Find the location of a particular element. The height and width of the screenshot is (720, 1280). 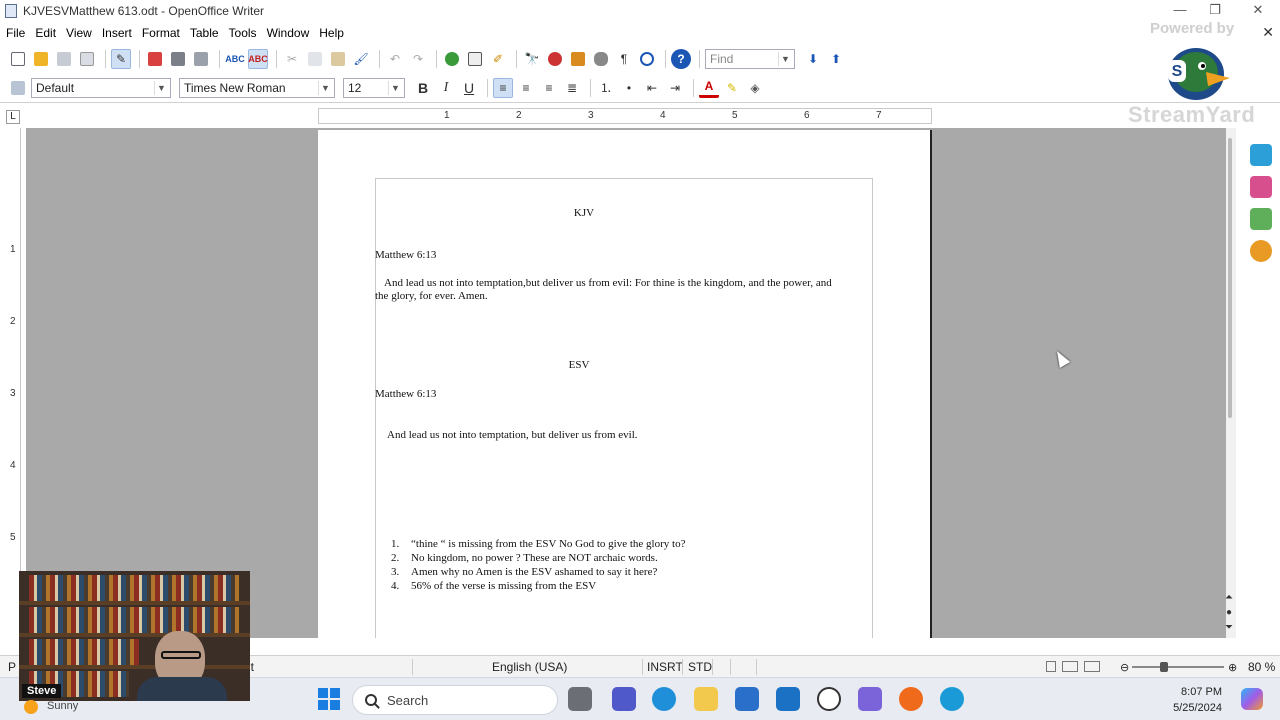

zoom-knob is located at coordinates (1164, 667).